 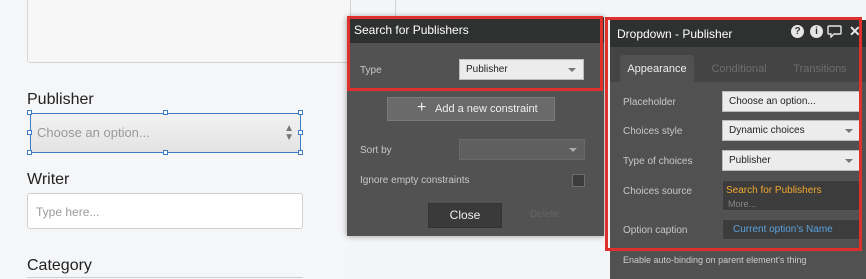 What do you see at coordinates (774, 190) in the screenshot?
I see `choices-source-value: Search for Publishers` at bounding box center [774, 190].